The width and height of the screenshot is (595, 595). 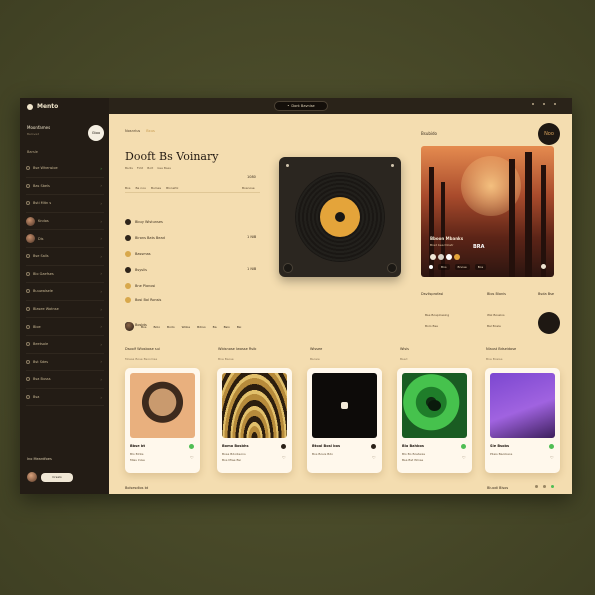 What do you see at coordinates (287, 165) in the screenshot?
I see `power-icon` at bounding box center [287, 165].